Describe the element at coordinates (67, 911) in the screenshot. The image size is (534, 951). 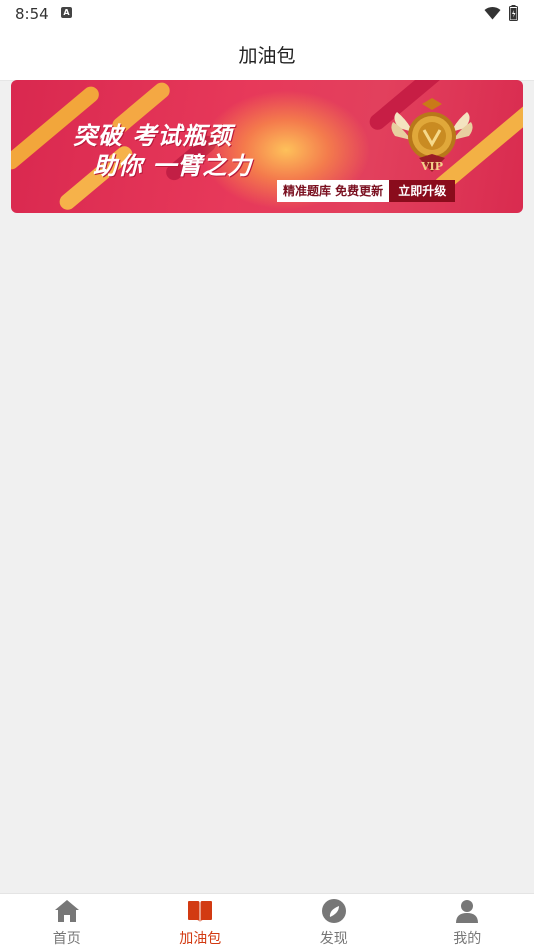
I see `home-icon` at that location.